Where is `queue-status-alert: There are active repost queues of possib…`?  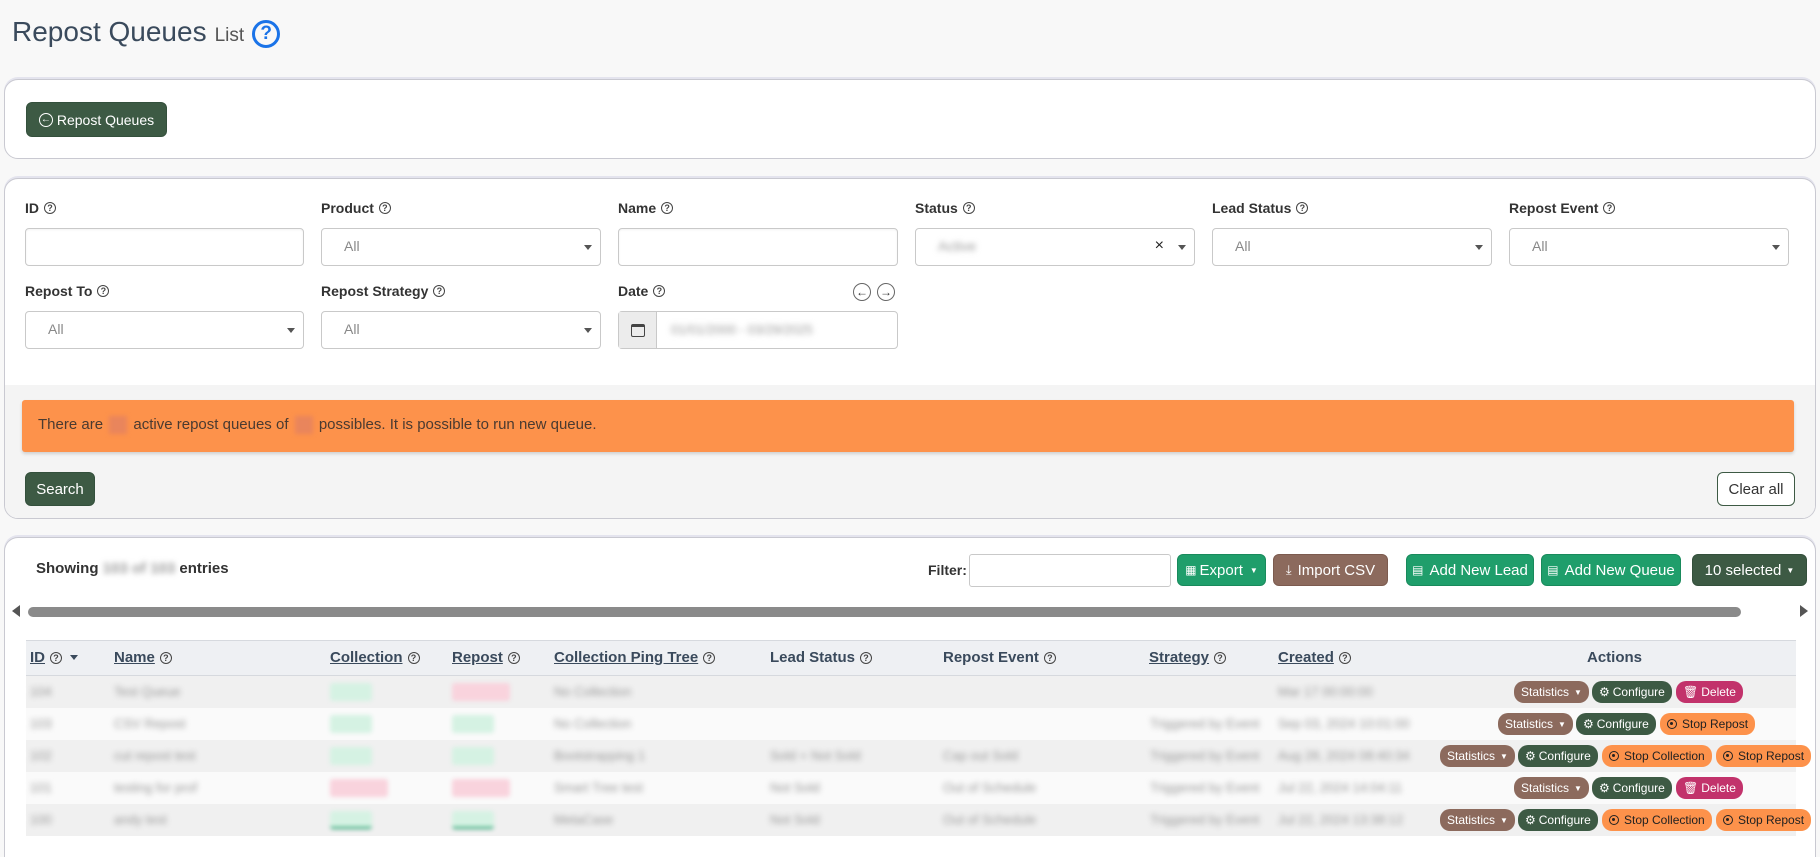
queue-status-alert: There are active repost queues of possib… is located at coordinates (908, 426).